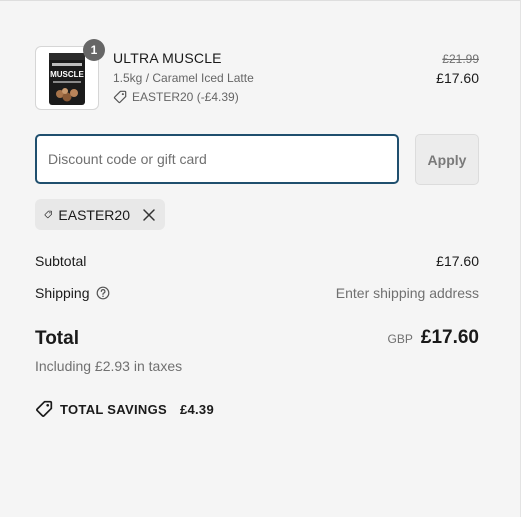 The height and width of the screenshot is (517, 521). I want to click on apply-discount-button: Apply, so click(447, 159).